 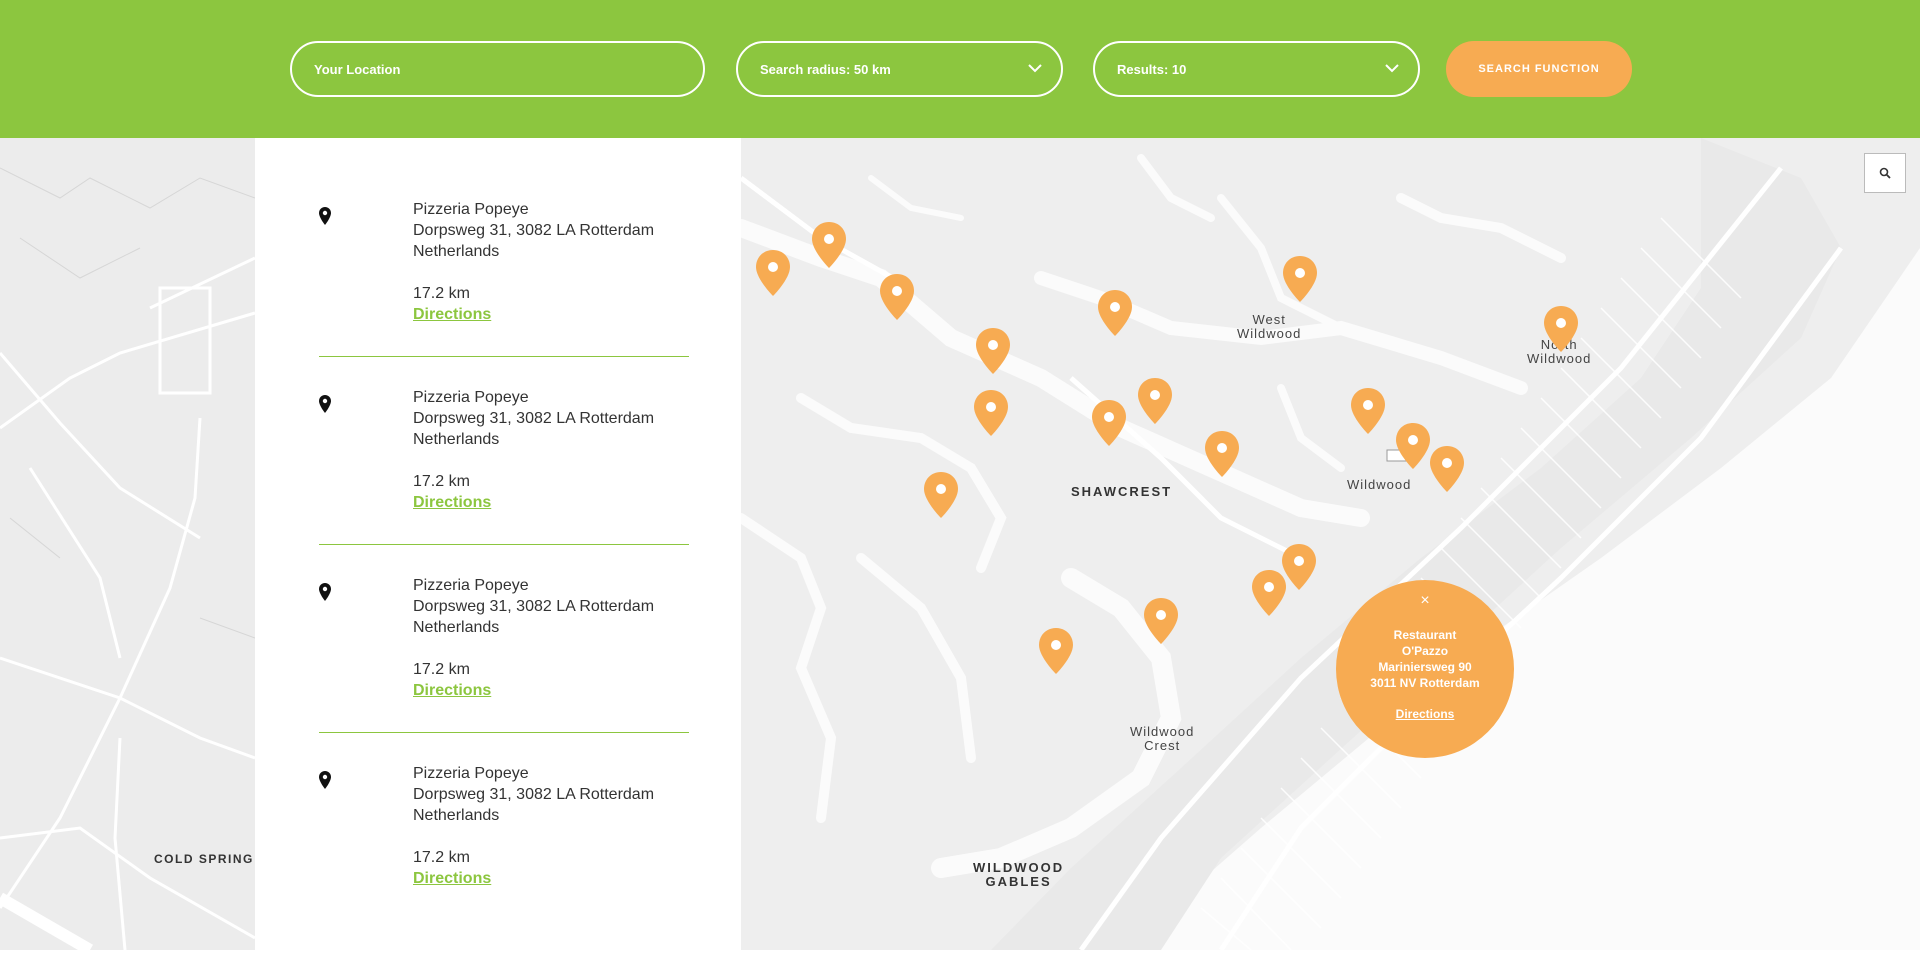 I want to click on search-button-label: SEARCH FUNCTION, so click(x=1539, y=69).